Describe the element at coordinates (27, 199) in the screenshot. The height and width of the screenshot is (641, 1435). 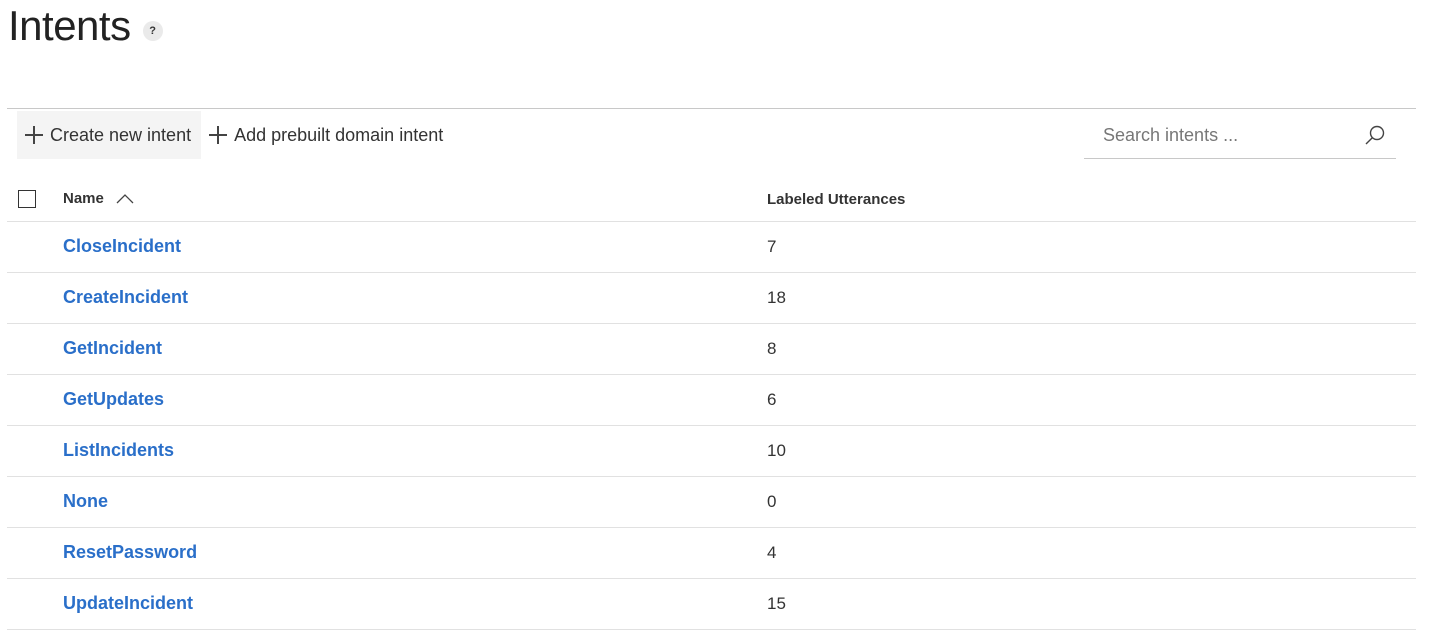
I see `select-all-checkbox` at that location.